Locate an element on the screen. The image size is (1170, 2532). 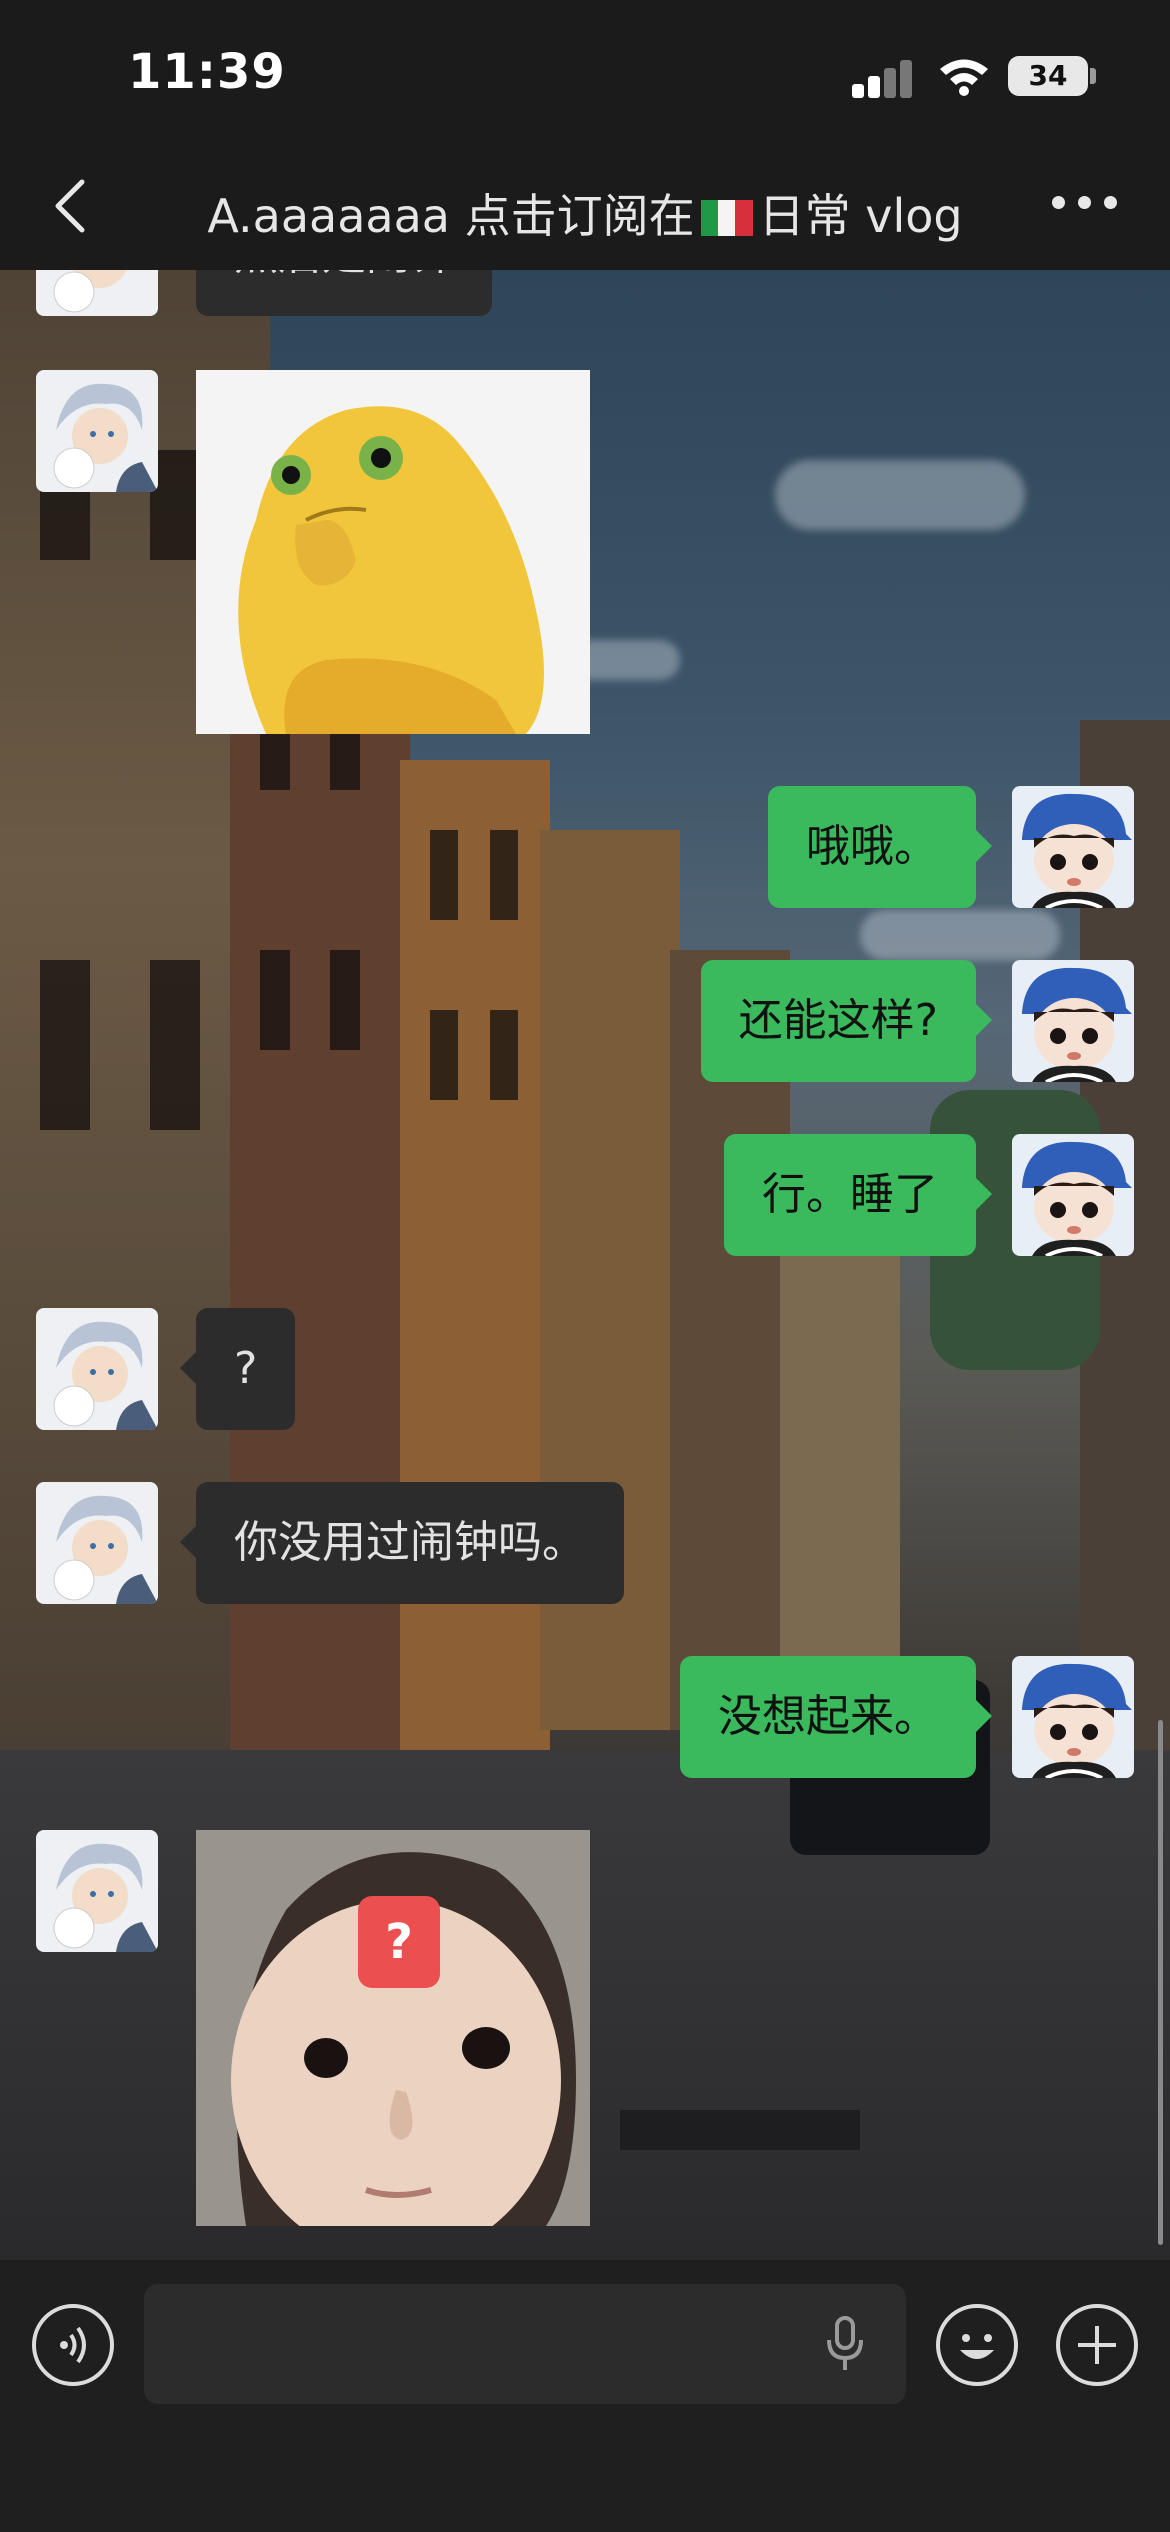
message-bubble-outgoing: 行。睡了 is located at coordinates (858, 1195).